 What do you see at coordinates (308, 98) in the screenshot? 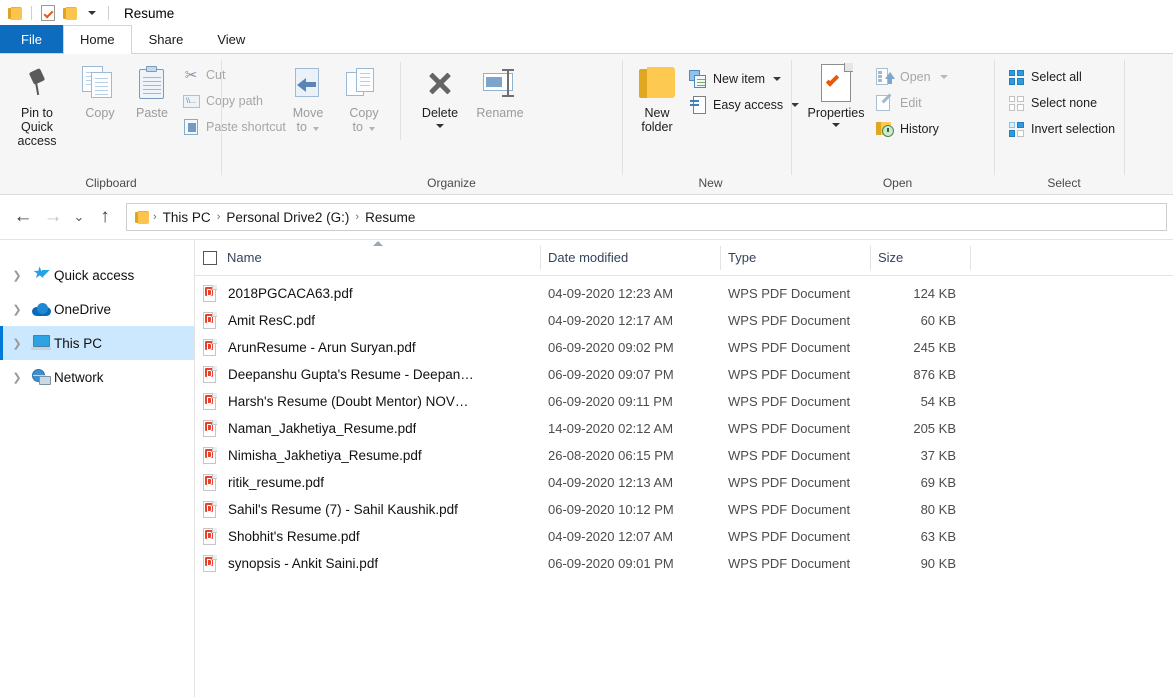
I see `move-to-button: Move to` at bounding box center [308, 98].